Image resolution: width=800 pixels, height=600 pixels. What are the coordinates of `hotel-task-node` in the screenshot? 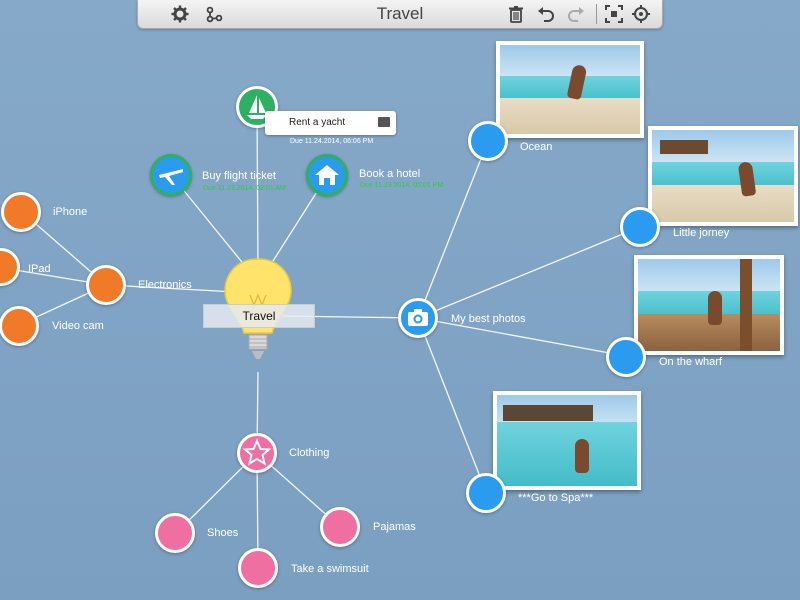 It's located at (327, 175).